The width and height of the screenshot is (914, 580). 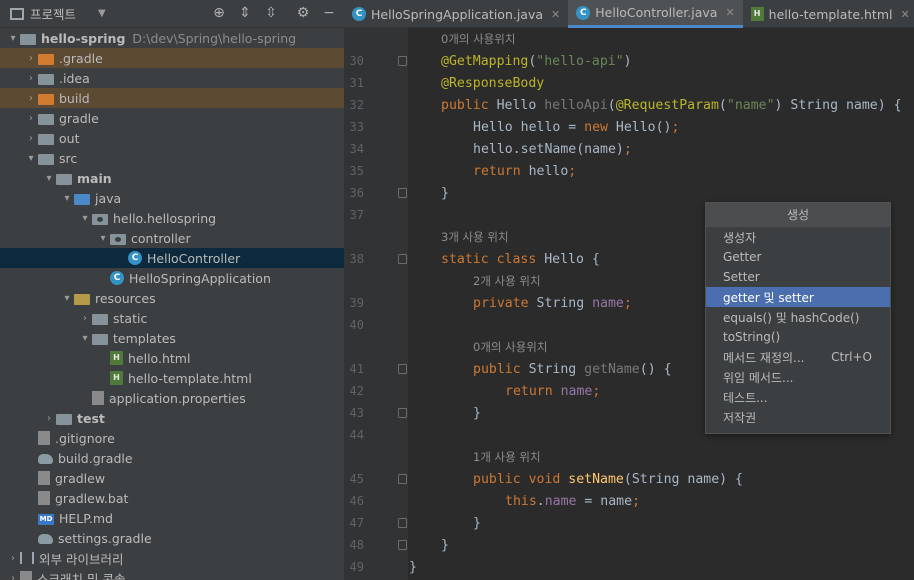 I want to click on tree-item: MD HELP.md, so click(x=172, y=518).